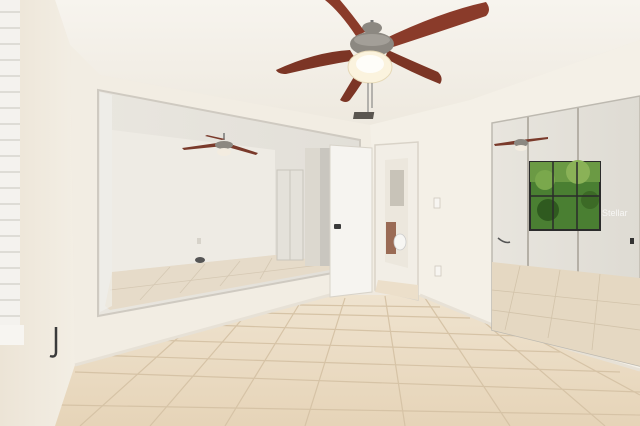 This screenshot has height=426, width=640. Describe the element at coordinates (437, 203) in the screenshot. I see `light-switch` at that location.